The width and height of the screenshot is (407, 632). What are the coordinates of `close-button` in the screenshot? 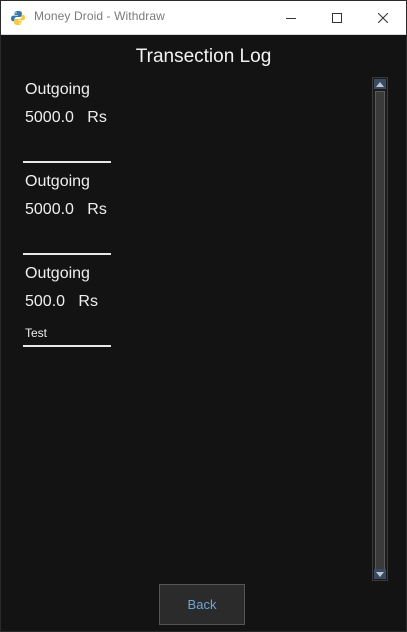 It's located at (383, 17).